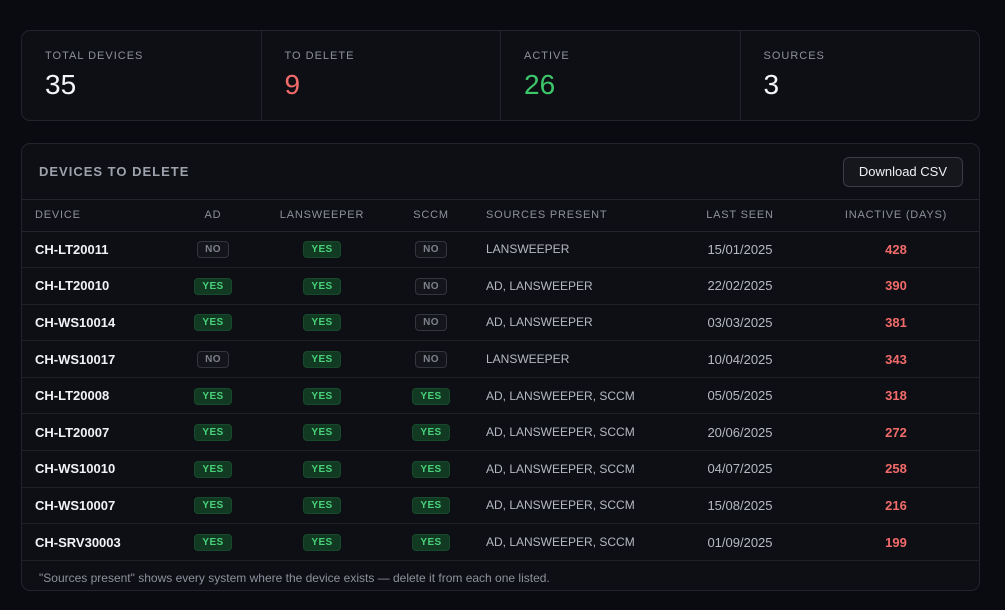 This screenshot has width=1005, height=610. Describe the element at coordinates (104, 396) in the screenshot. I see `device-name: CH-LT20008` at that location.